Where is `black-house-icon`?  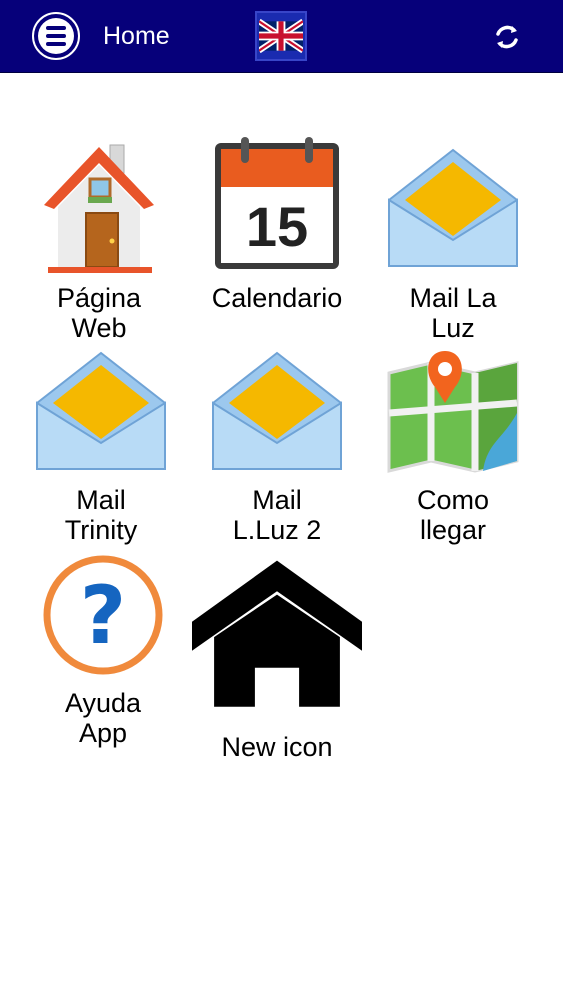 black-house-icon is located at coordinates (277, 633).